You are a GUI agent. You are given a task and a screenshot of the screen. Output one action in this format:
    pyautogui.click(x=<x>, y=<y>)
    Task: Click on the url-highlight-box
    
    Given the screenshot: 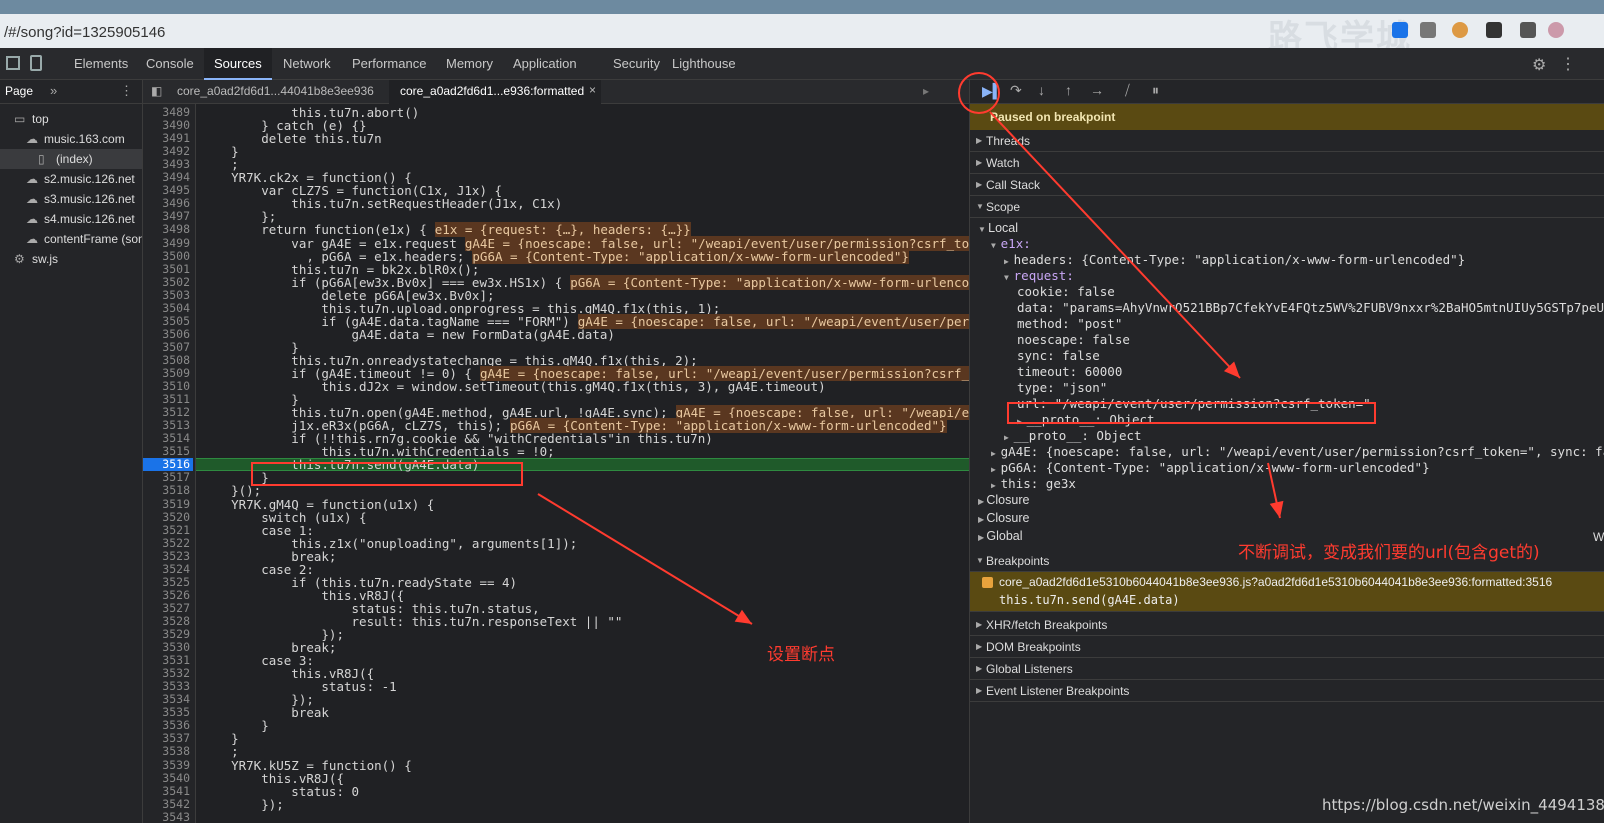 What is the action you would take?
    pyautogui.click(x=1191, y=413)
    